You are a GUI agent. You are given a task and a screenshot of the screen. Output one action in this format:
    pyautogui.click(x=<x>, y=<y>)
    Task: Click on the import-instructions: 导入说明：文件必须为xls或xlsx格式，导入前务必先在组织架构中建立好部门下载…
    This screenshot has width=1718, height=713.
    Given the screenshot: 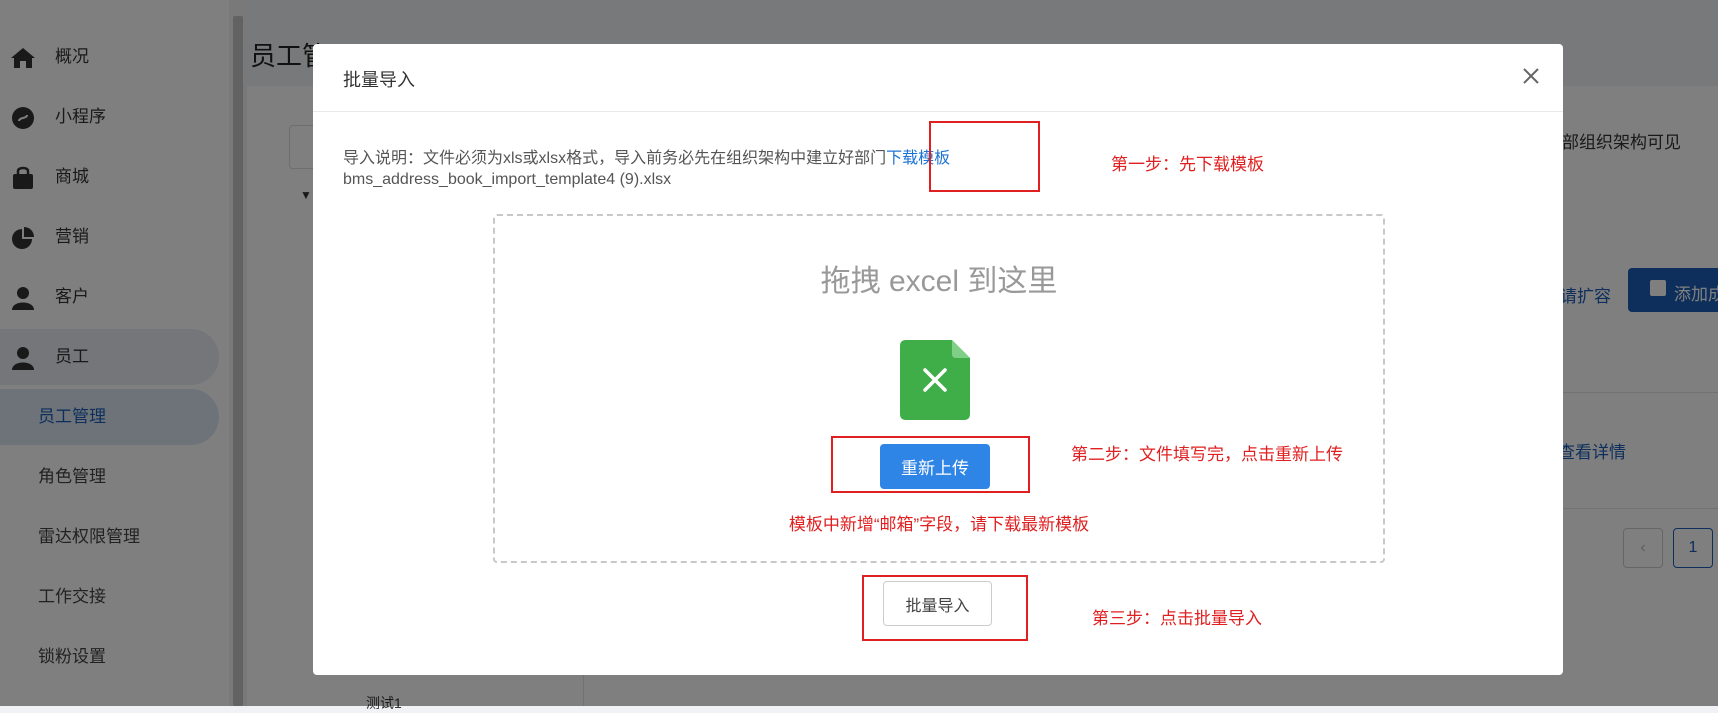 What is the action you would take?
    pyautogui.click(x=646, y=156)
    